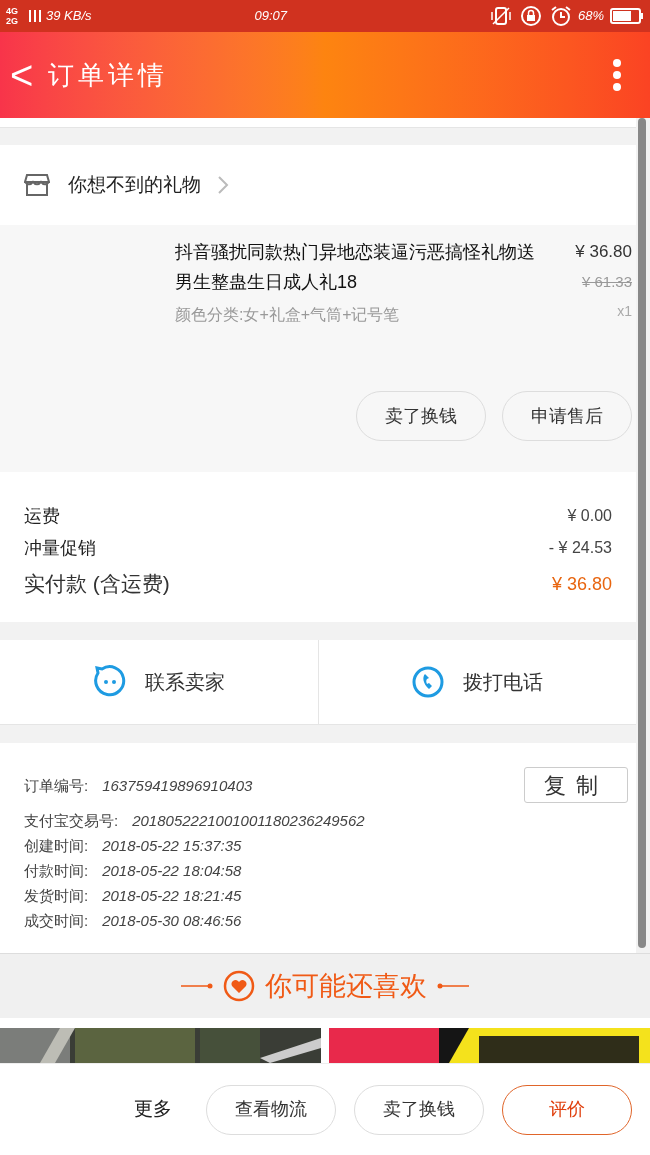 This screenshot has height=1155, width=650. Describe the element at coordinates (108, 75) in the screenshot. I see `page-title: 订单详情` at that location.